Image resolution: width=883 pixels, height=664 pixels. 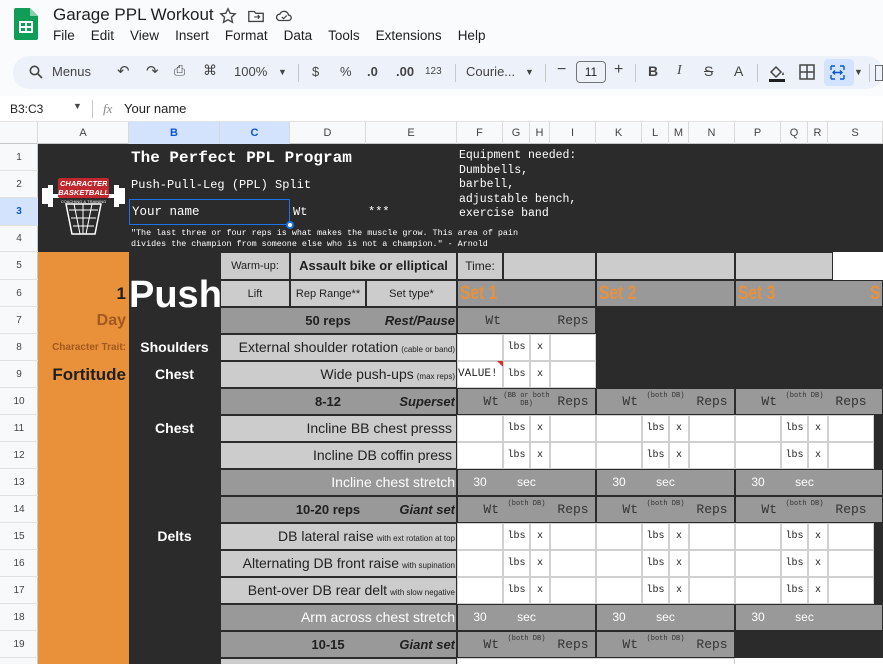 What do you see at coordinates (328, 401) in the screenshot?
I see `rep-range-value: 8-12` at bounding box center [328, 401].